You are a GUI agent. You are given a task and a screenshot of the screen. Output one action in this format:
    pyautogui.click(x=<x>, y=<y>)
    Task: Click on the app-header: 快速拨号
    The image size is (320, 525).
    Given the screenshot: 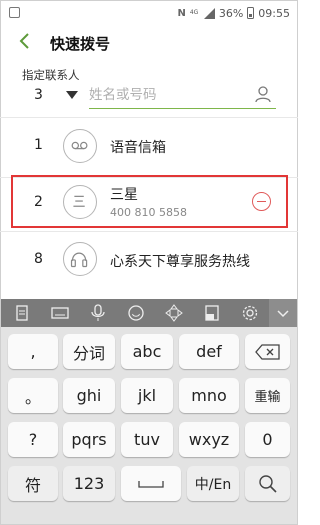 What is the action you would take?
    pyautogui.click(x=149, y=44)
    